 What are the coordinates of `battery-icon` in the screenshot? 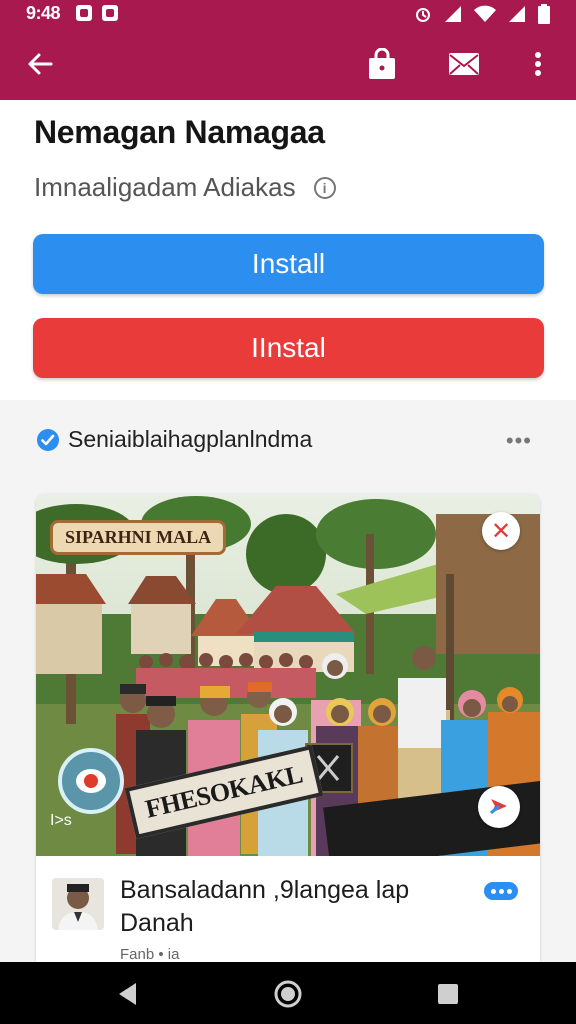 It's located at (544, 14).